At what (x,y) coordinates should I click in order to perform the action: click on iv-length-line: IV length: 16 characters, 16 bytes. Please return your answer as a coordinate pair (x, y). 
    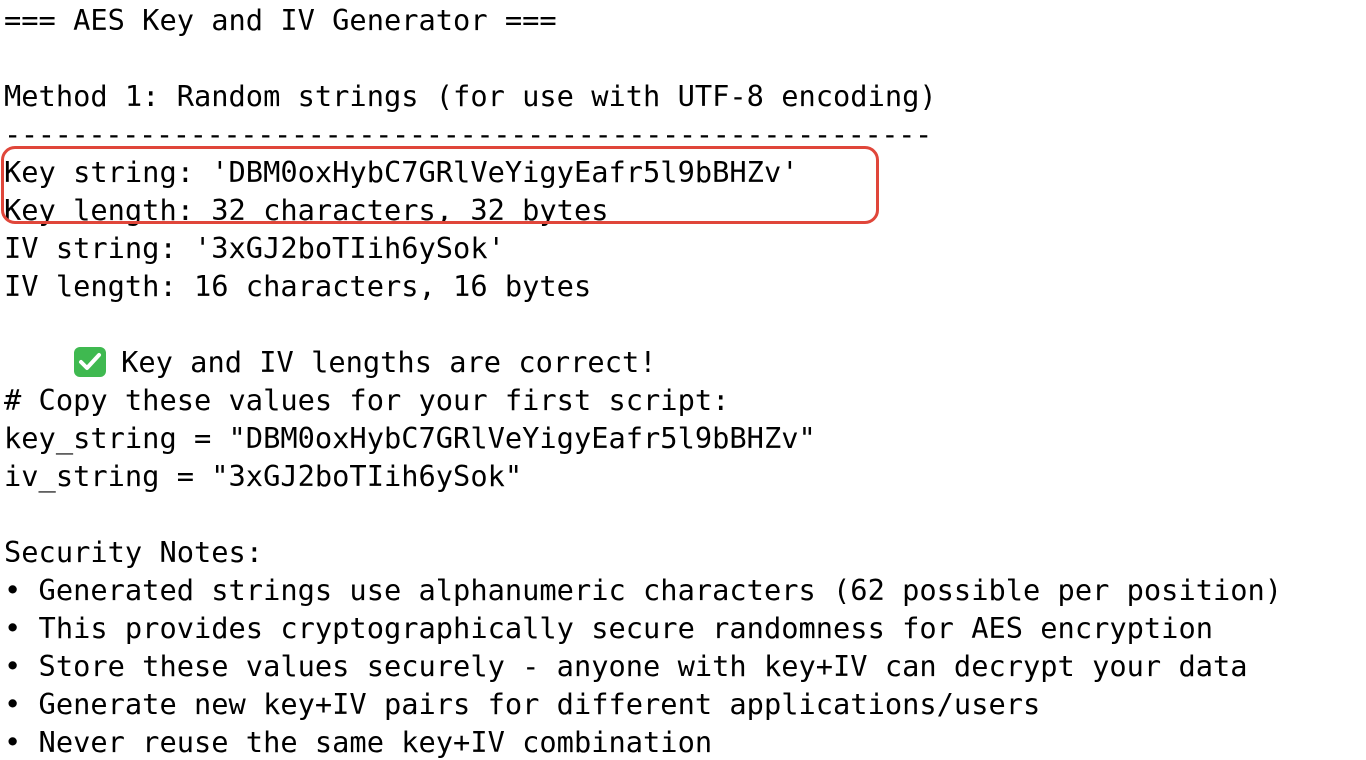
    Looking at the image, I should click on (298, 286).